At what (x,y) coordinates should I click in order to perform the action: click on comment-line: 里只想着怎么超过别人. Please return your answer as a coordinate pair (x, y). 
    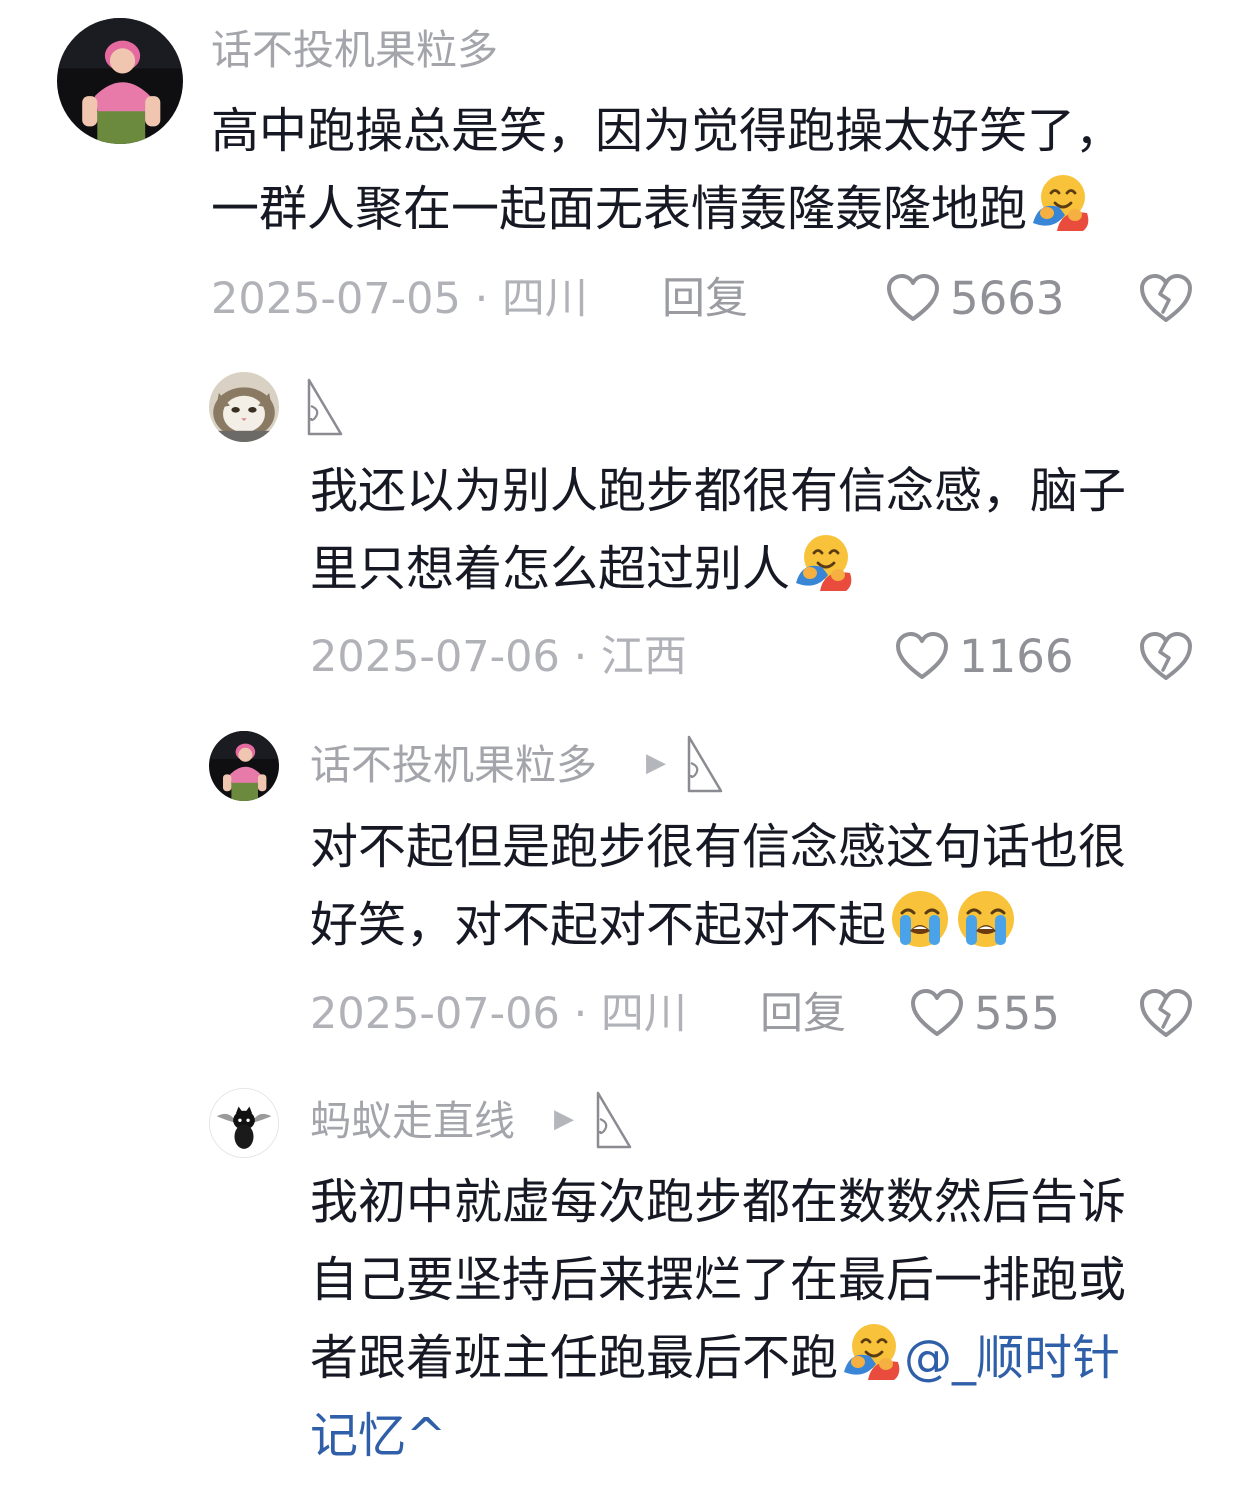
    Looking at the image, I should click on (718, 569).